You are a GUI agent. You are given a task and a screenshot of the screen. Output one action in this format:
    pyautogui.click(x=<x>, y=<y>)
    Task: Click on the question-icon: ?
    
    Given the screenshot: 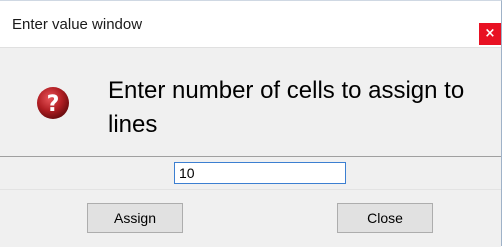 What is the action you would take?
    pyautogui.click(x=53, y=103)
    